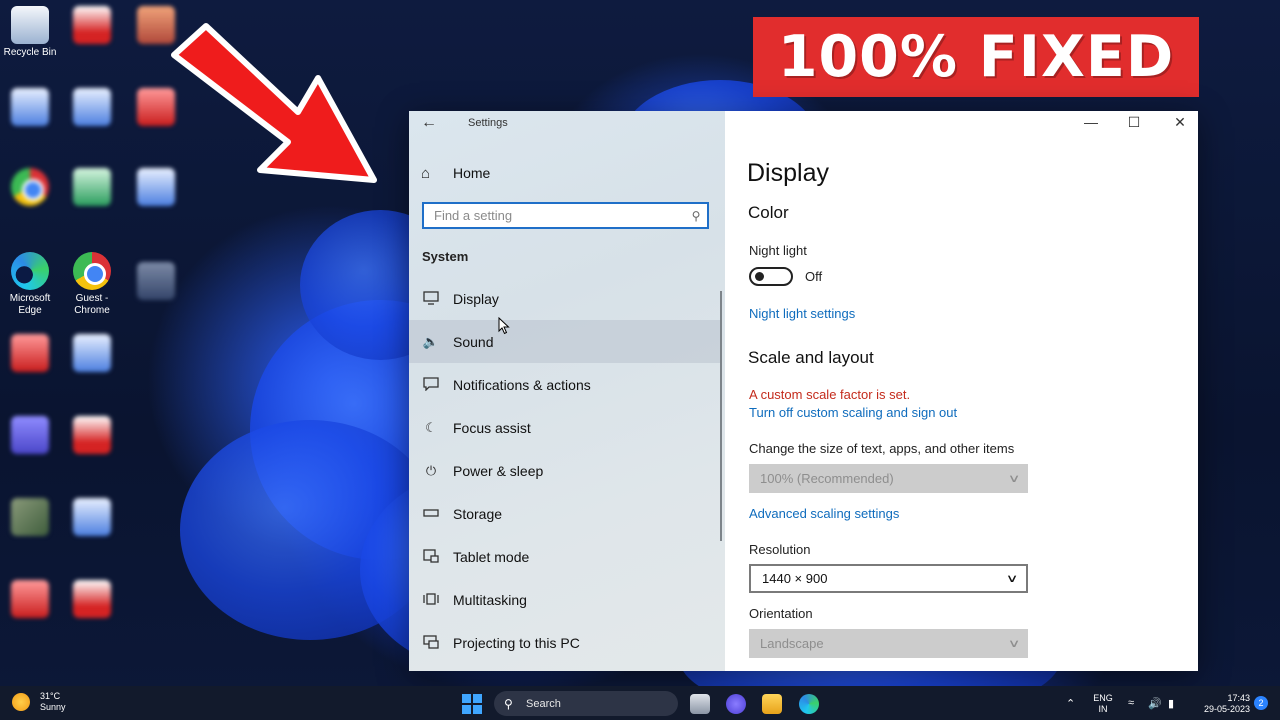 The width and height of the screenshot is (1280, 720). What do you see at coordinates (488, 123) in the screenshot?
I see `window-title: Settings` at bounding box center [488, 123].